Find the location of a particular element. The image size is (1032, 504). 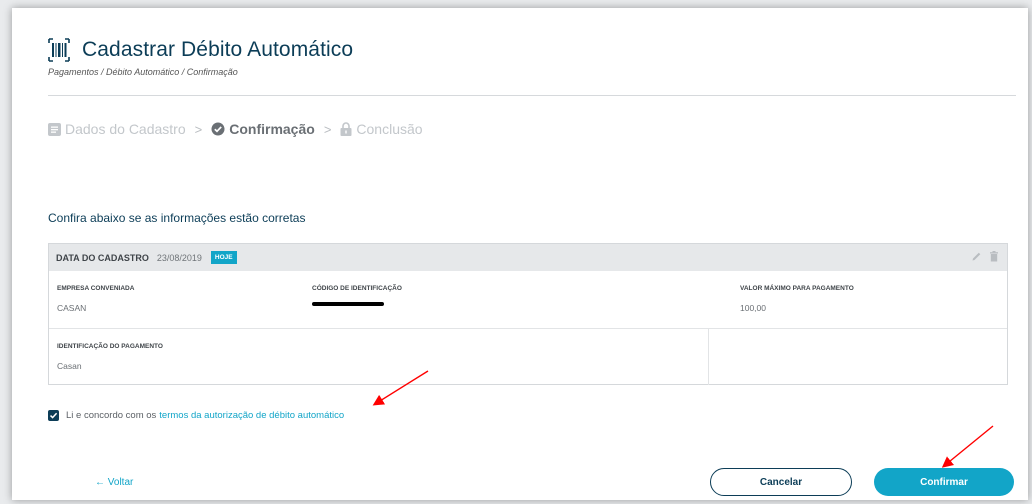

step-conclusao: Conclusão is located at coordinates (381, 129).